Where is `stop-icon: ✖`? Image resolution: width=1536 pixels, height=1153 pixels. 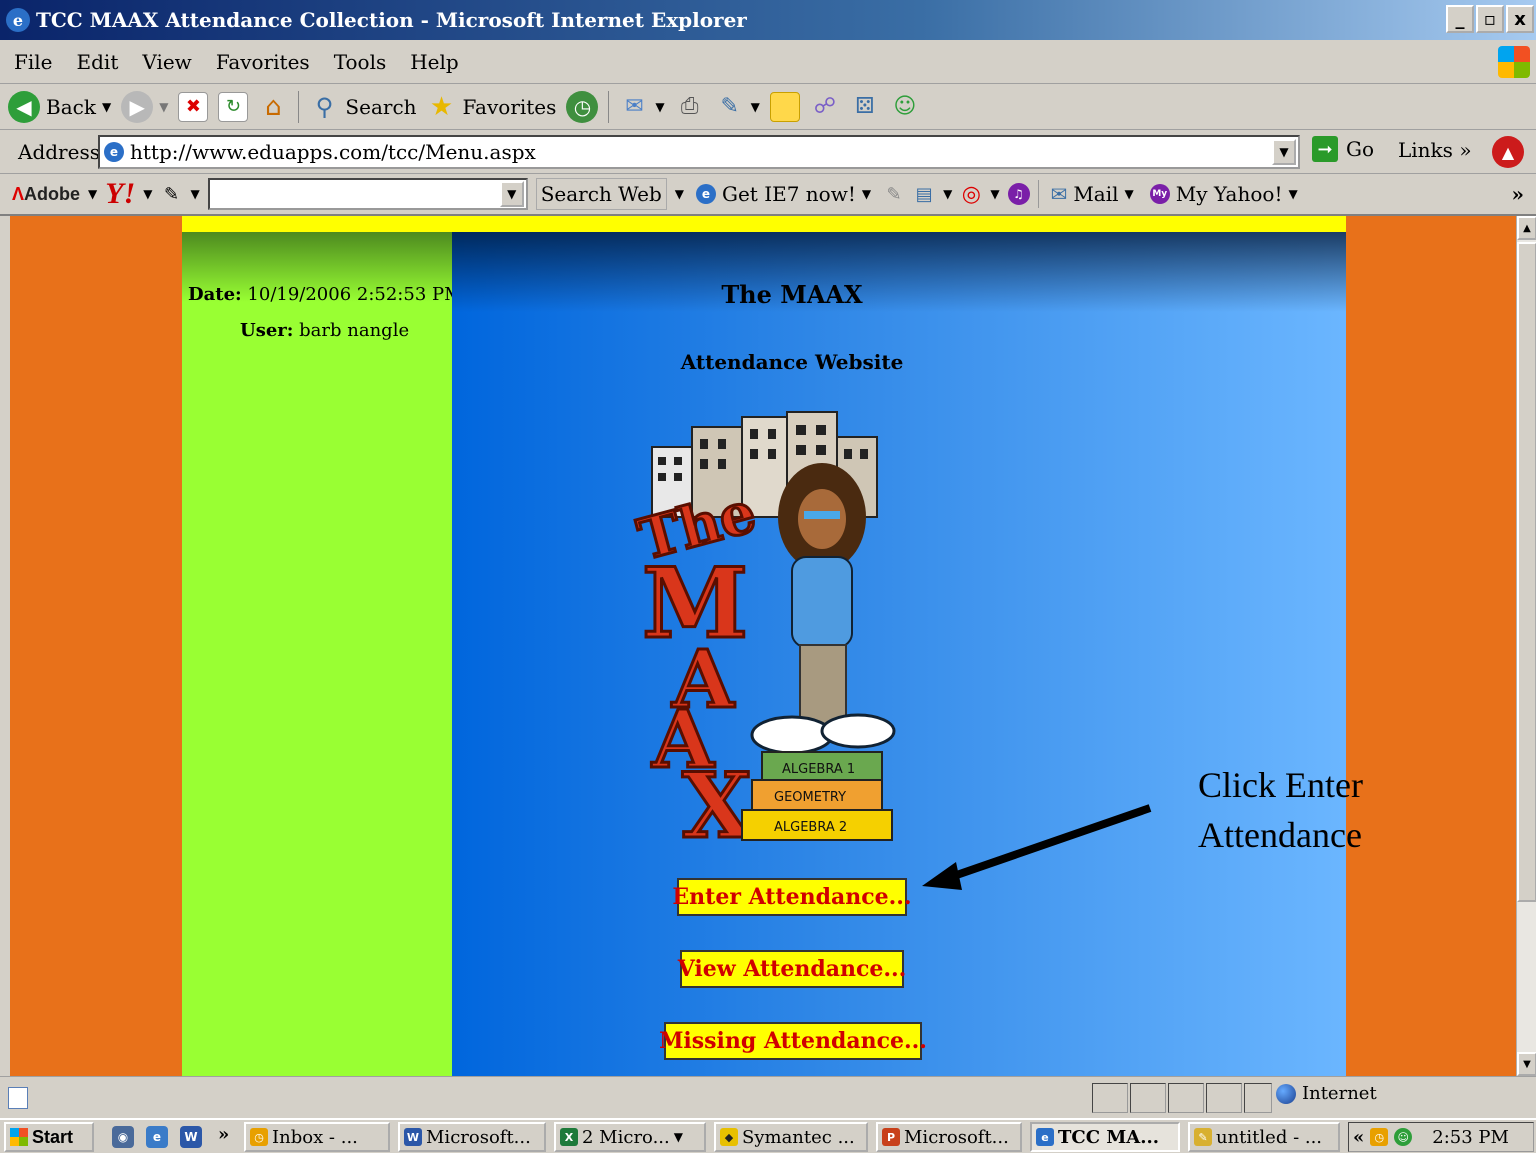
stop-icon: ✖ is located at coordinates (193, 106).